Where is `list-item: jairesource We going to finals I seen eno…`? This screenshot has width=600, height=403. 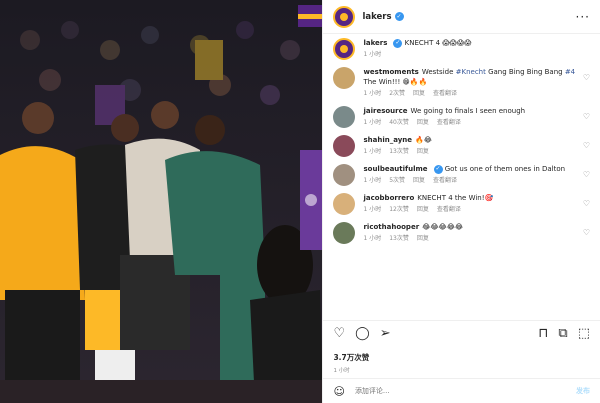
list-item: jairesource We going to finals I seen eno… is located at coordinates (461, 117).